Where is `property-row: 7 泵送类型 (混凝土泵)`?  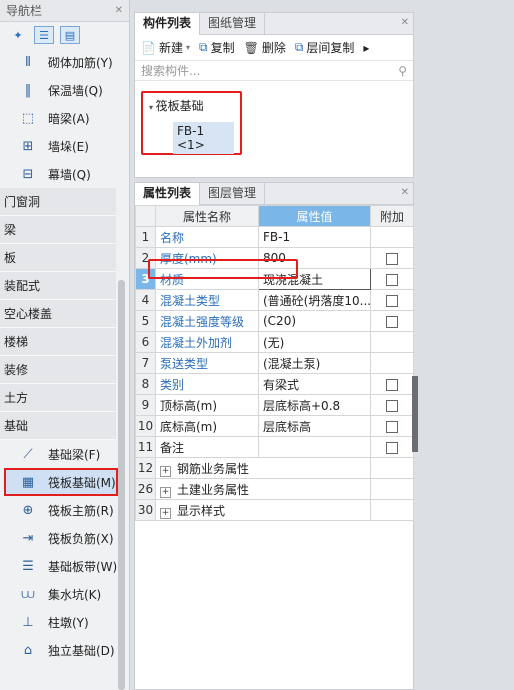 property-row: 7 泵送类型 (混凝土泵) is located at coordinates (274, 363).